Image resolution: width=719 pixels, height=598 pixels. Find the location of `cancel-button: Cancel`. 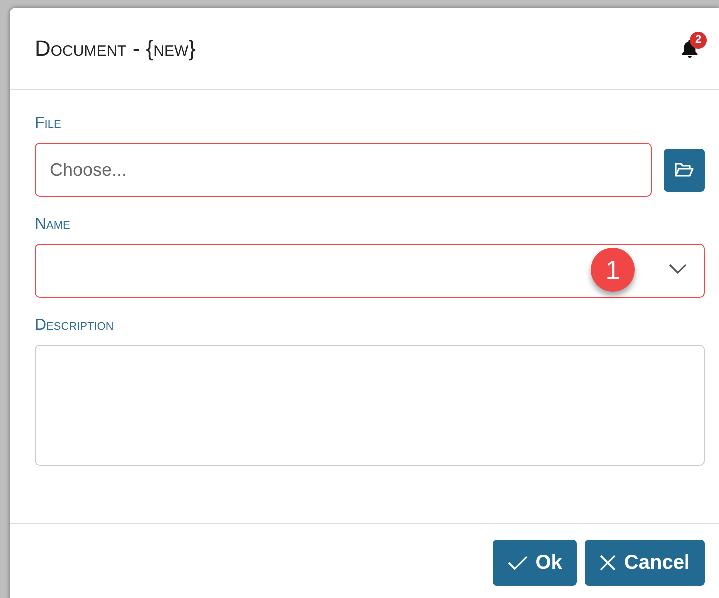

cancel-button: Cancel is located at coordinates (645, 563).